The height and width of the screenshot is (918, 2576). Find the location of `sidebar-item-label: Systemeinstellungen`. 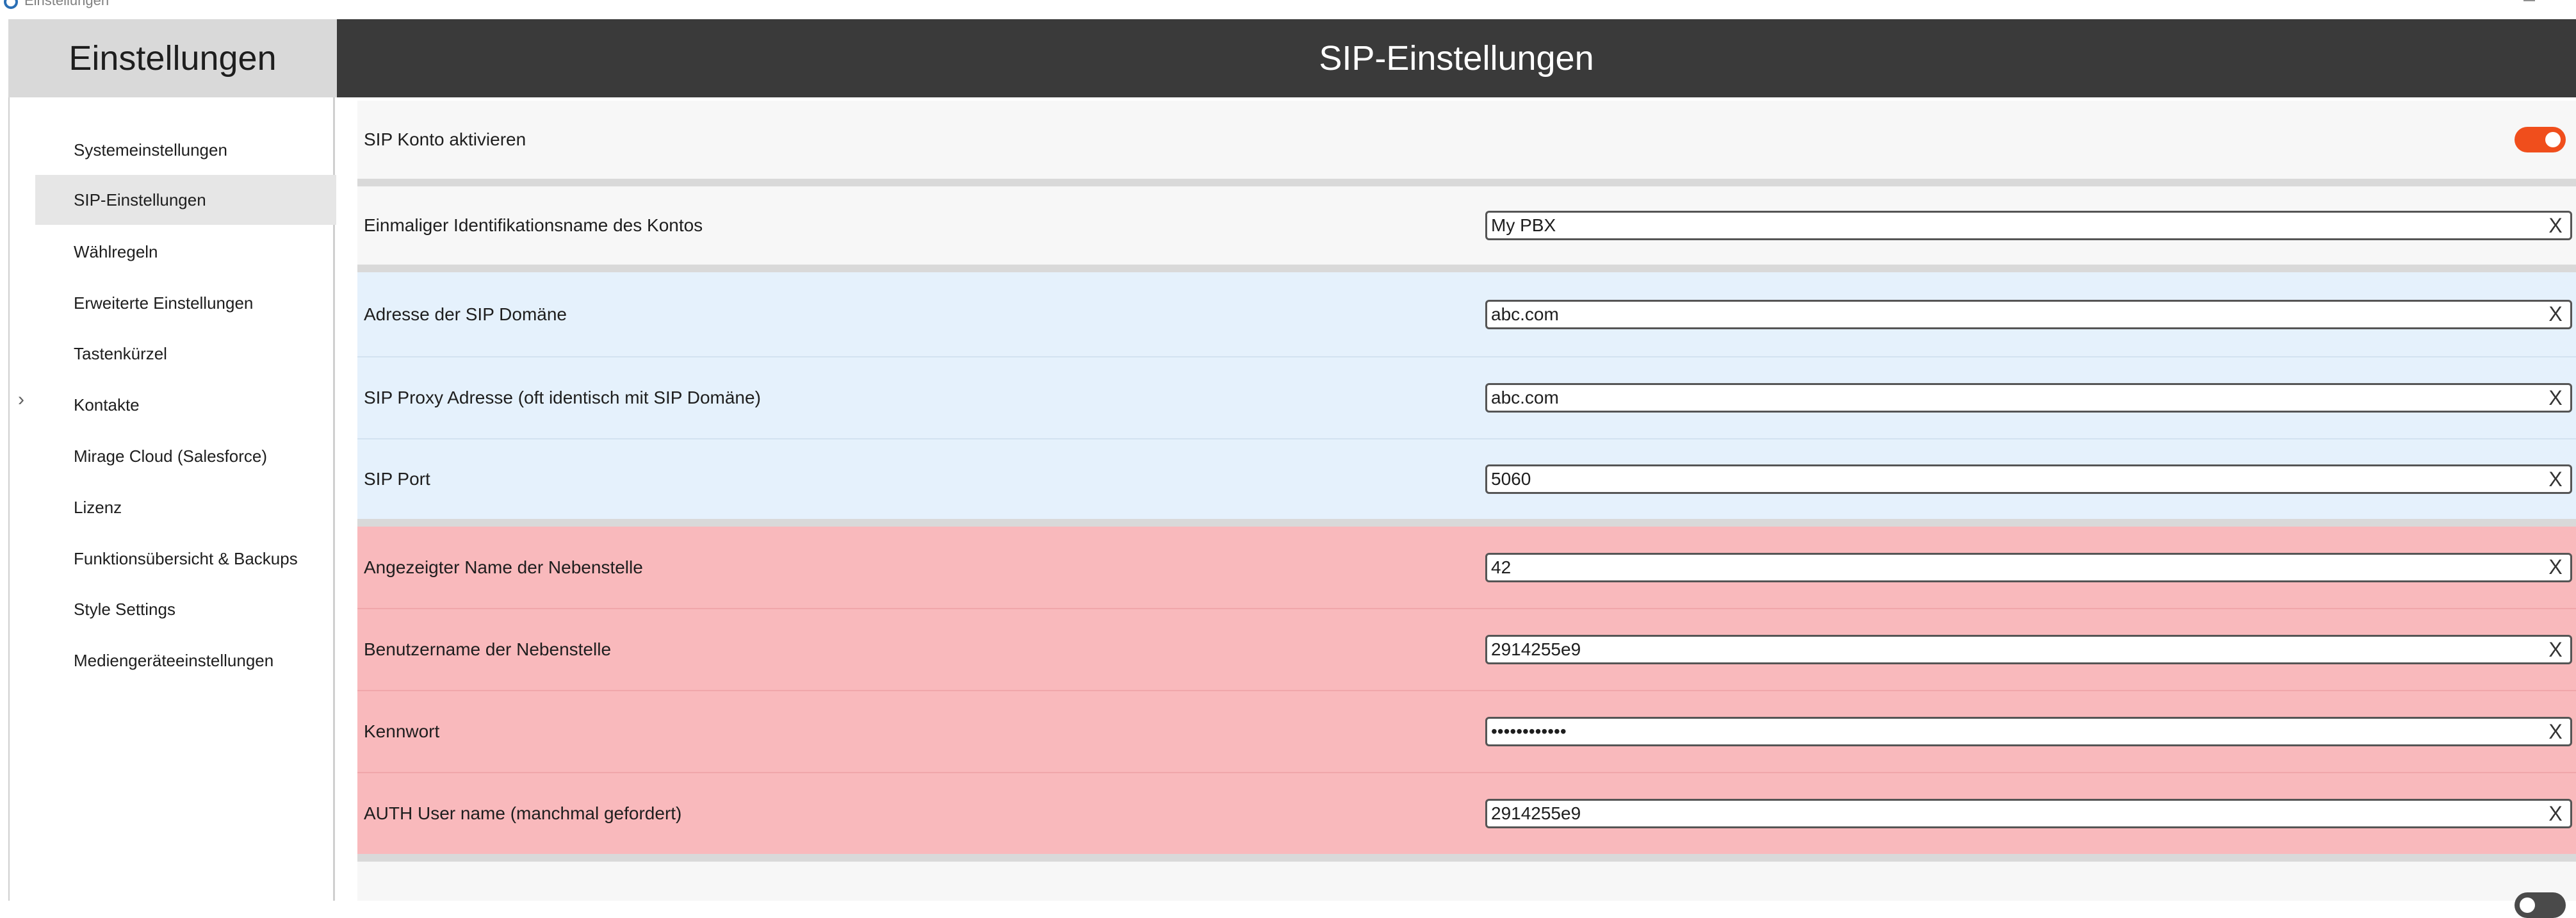

sidebar-item-label: Systemeinstellungen is located at coordinates (150, 150).